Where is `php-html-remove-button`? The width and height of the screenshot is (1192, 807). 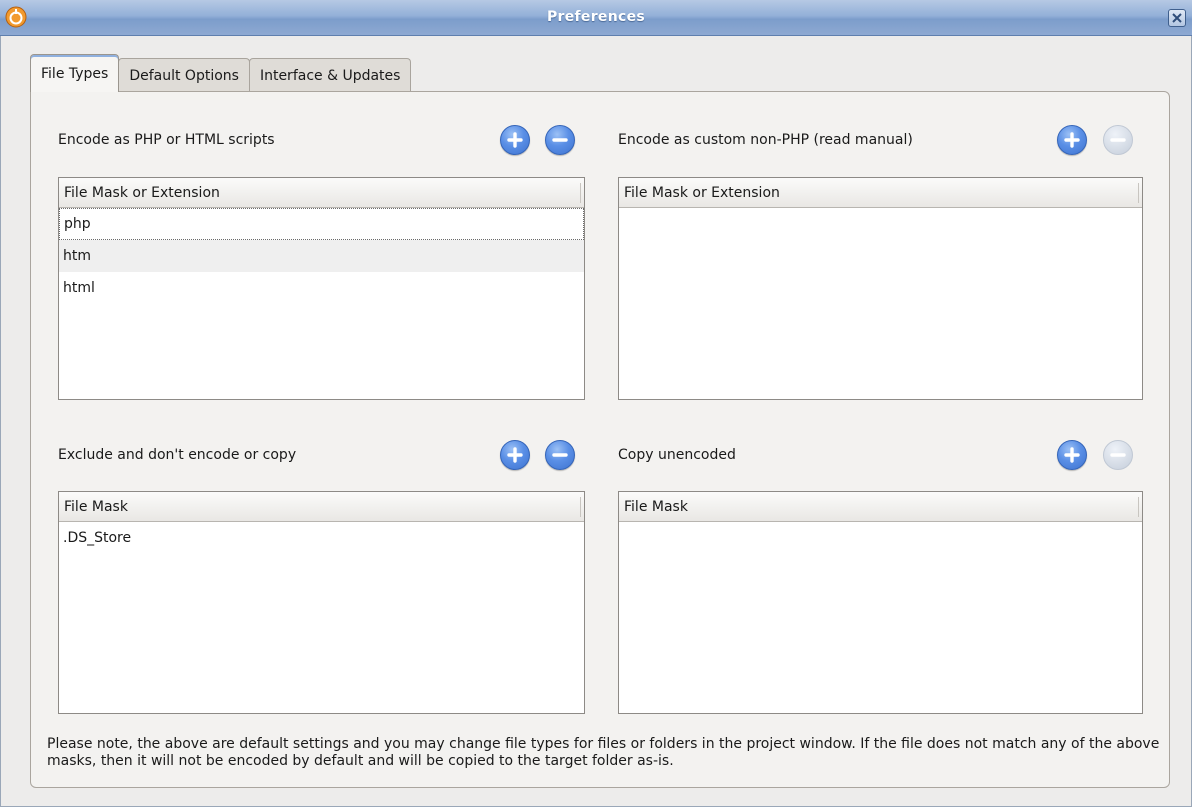
php-html-remove-button is located at coordinates (560, 140).